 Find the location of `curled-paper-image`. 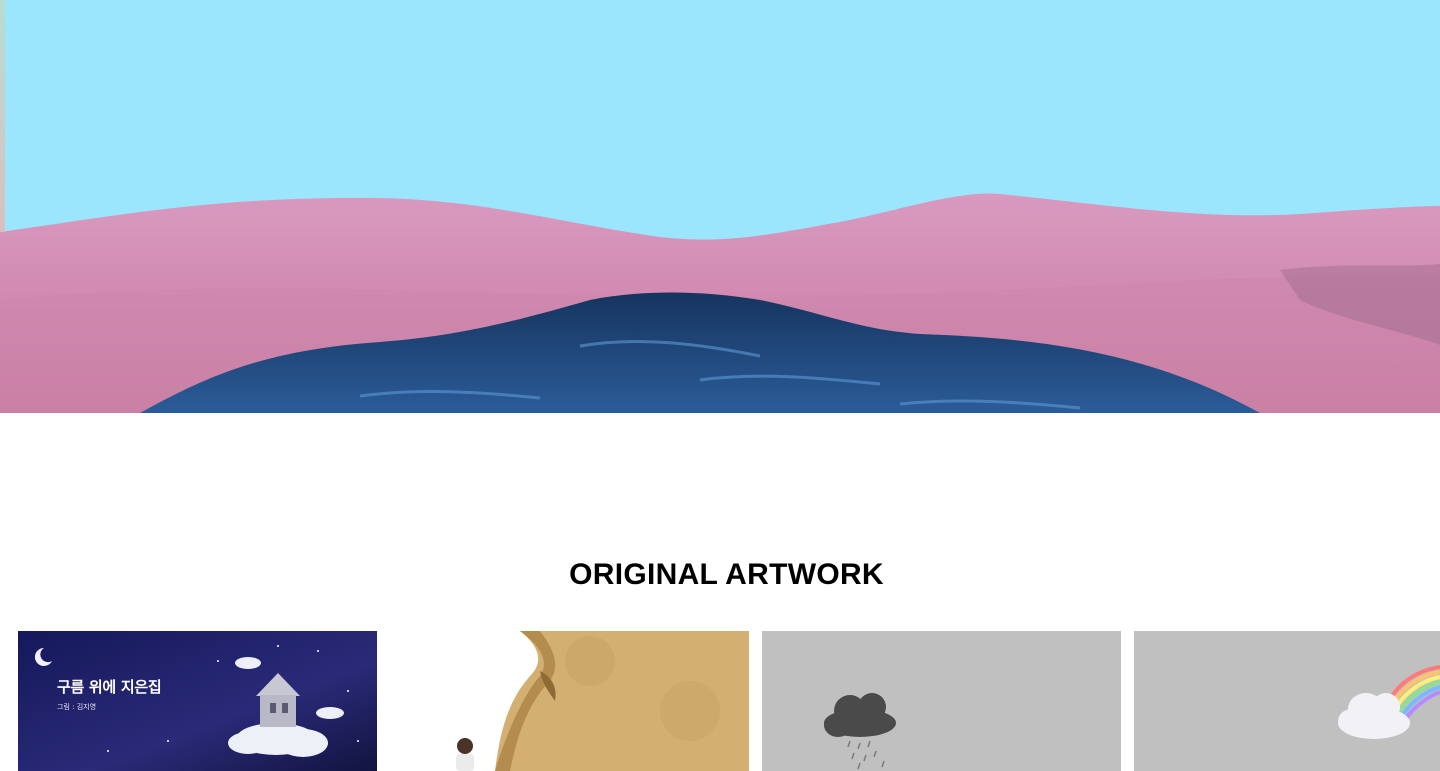

curled-paper-image is located at coordinates (602, 701).